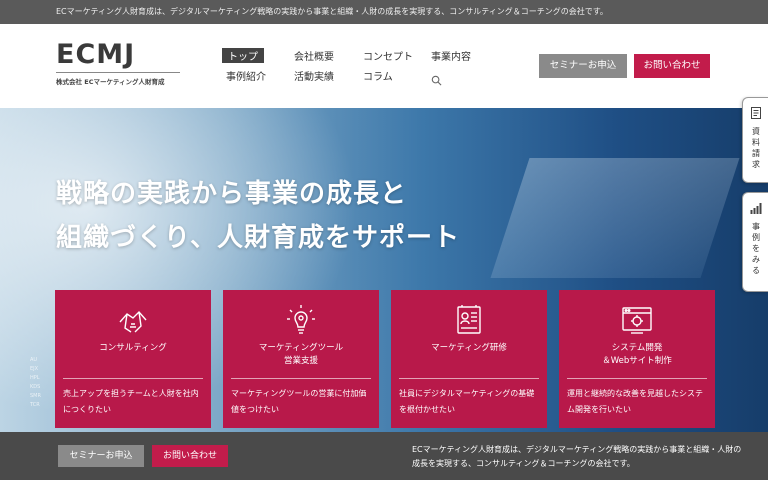  I want to click on side-tab-char: 料, so click(756, 142).